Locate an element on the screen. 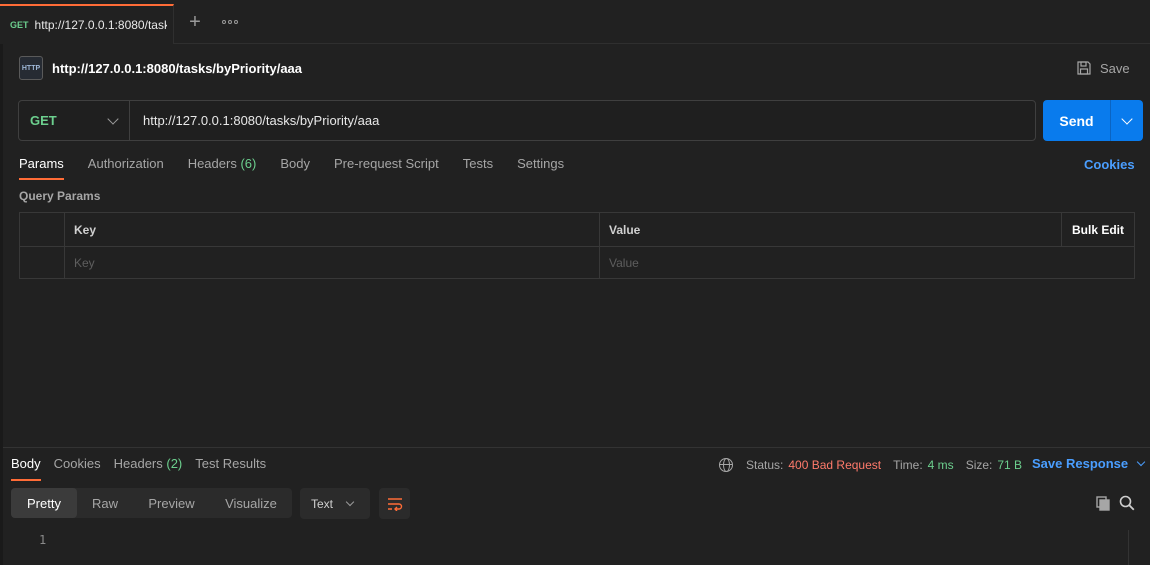 The image size is (1150, 565). time-value: 4 ms is located at coordinates (941, 465).